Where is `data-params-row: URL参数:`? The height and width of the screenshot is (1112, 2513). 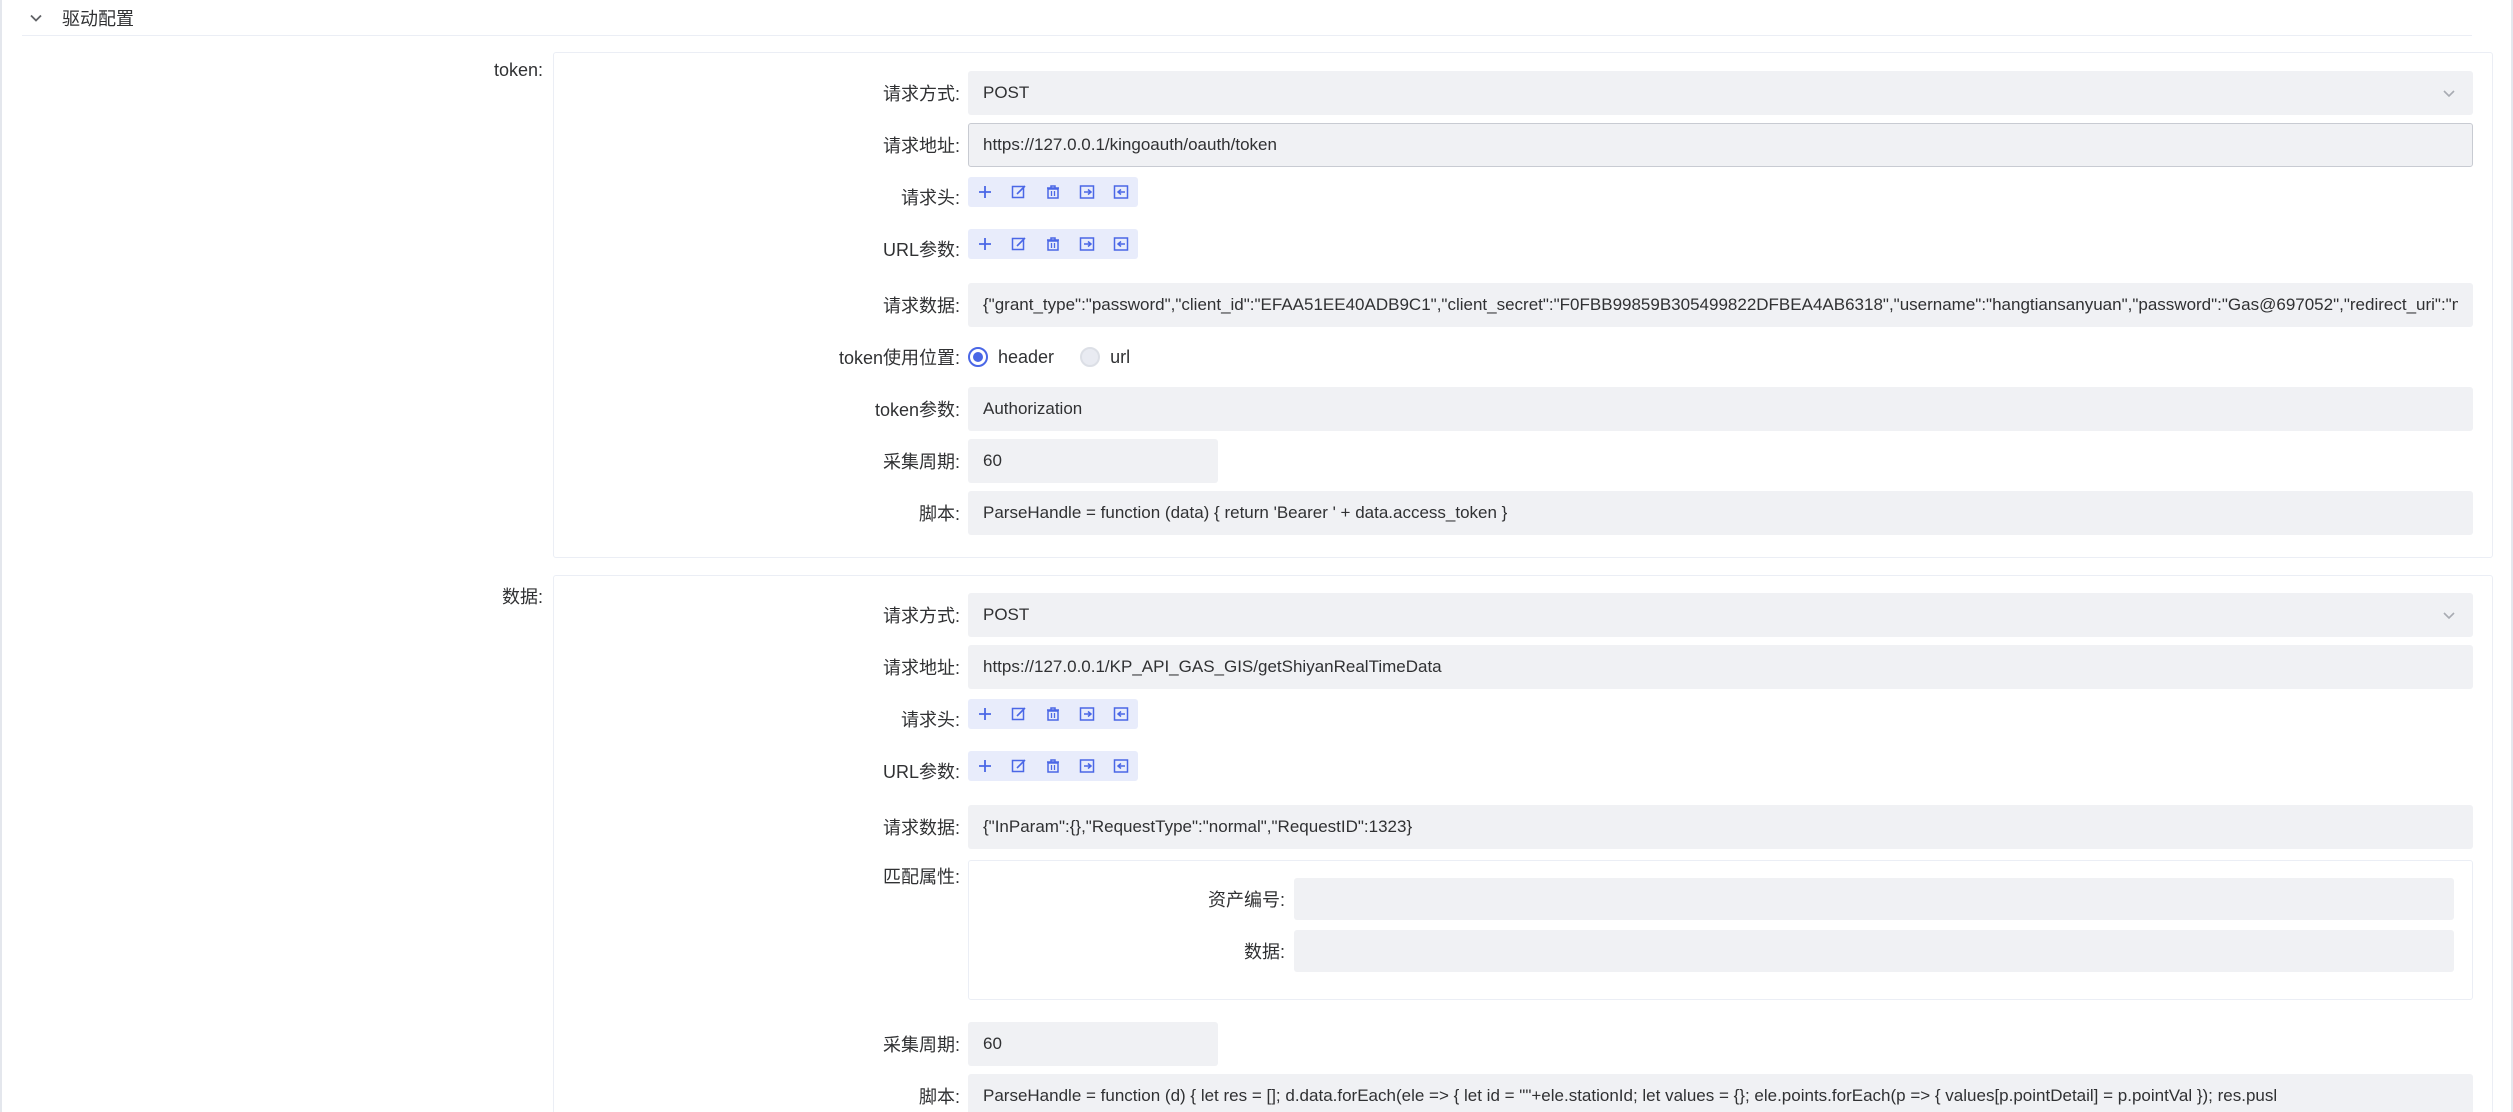
data-params-row: URL参数: is located at coordinates (1523, 771).